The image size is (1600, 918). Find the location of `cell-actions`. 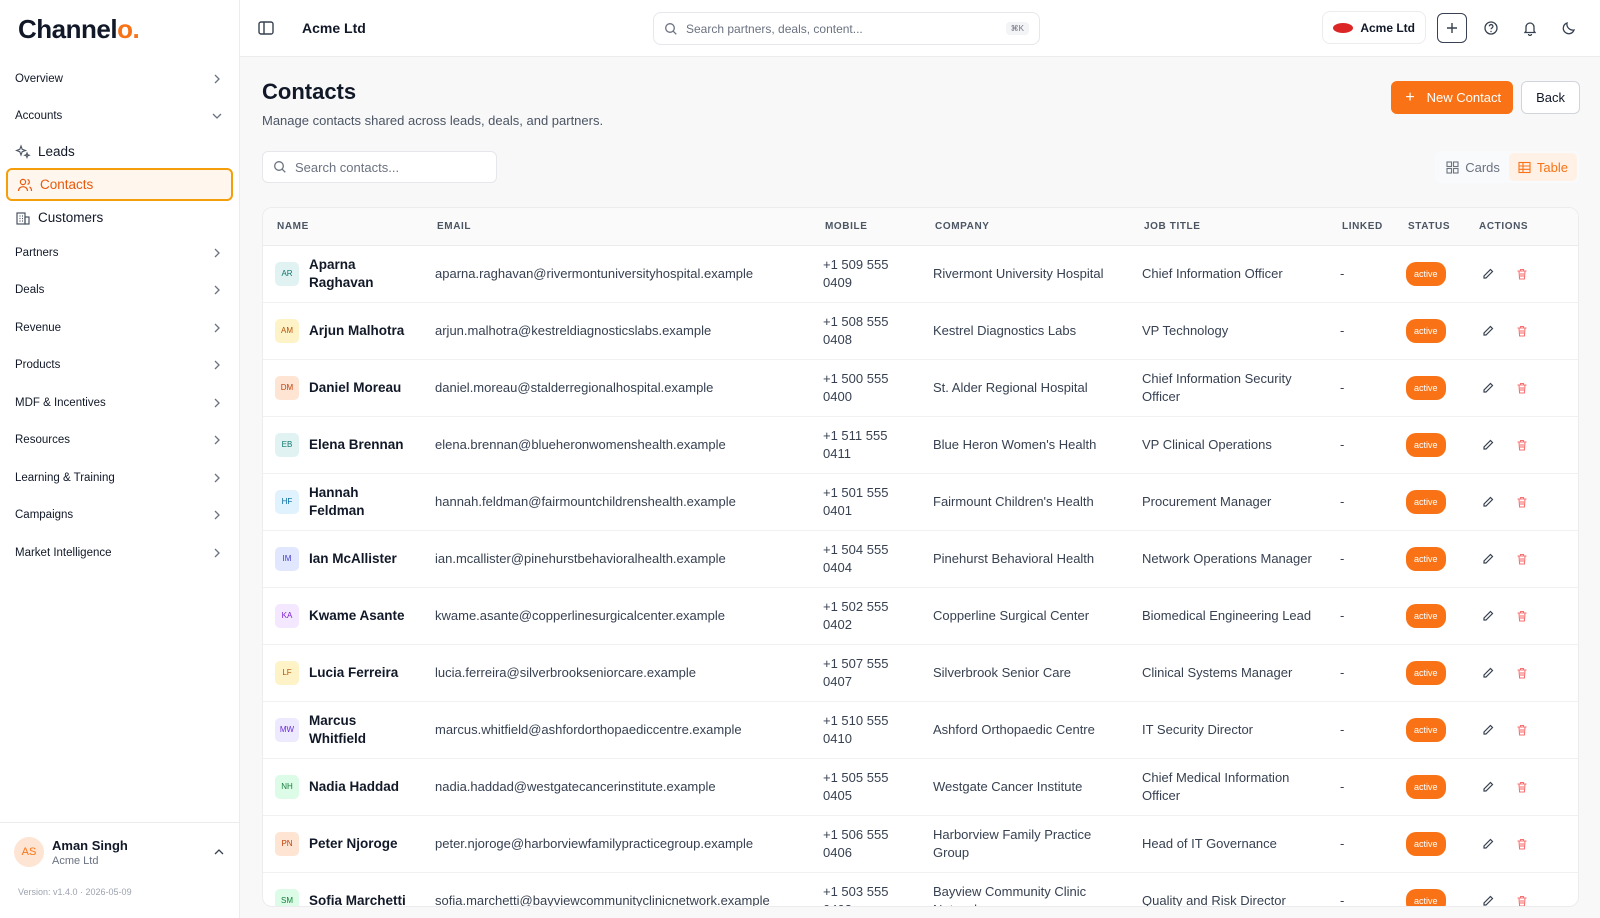

cell-actions is located at coordinates (1521, 844).